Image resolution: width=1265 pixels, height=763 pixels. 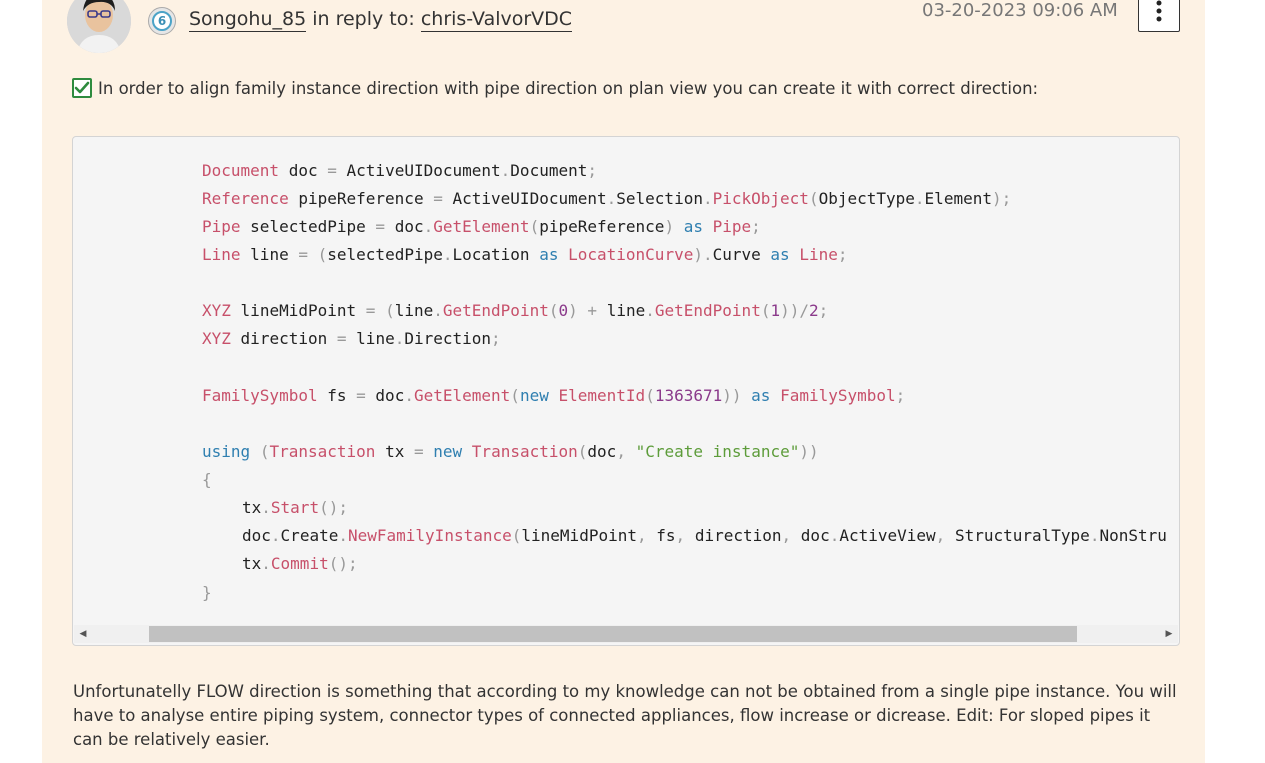 I want to click on code-token: }, so click(x=207, y=592).